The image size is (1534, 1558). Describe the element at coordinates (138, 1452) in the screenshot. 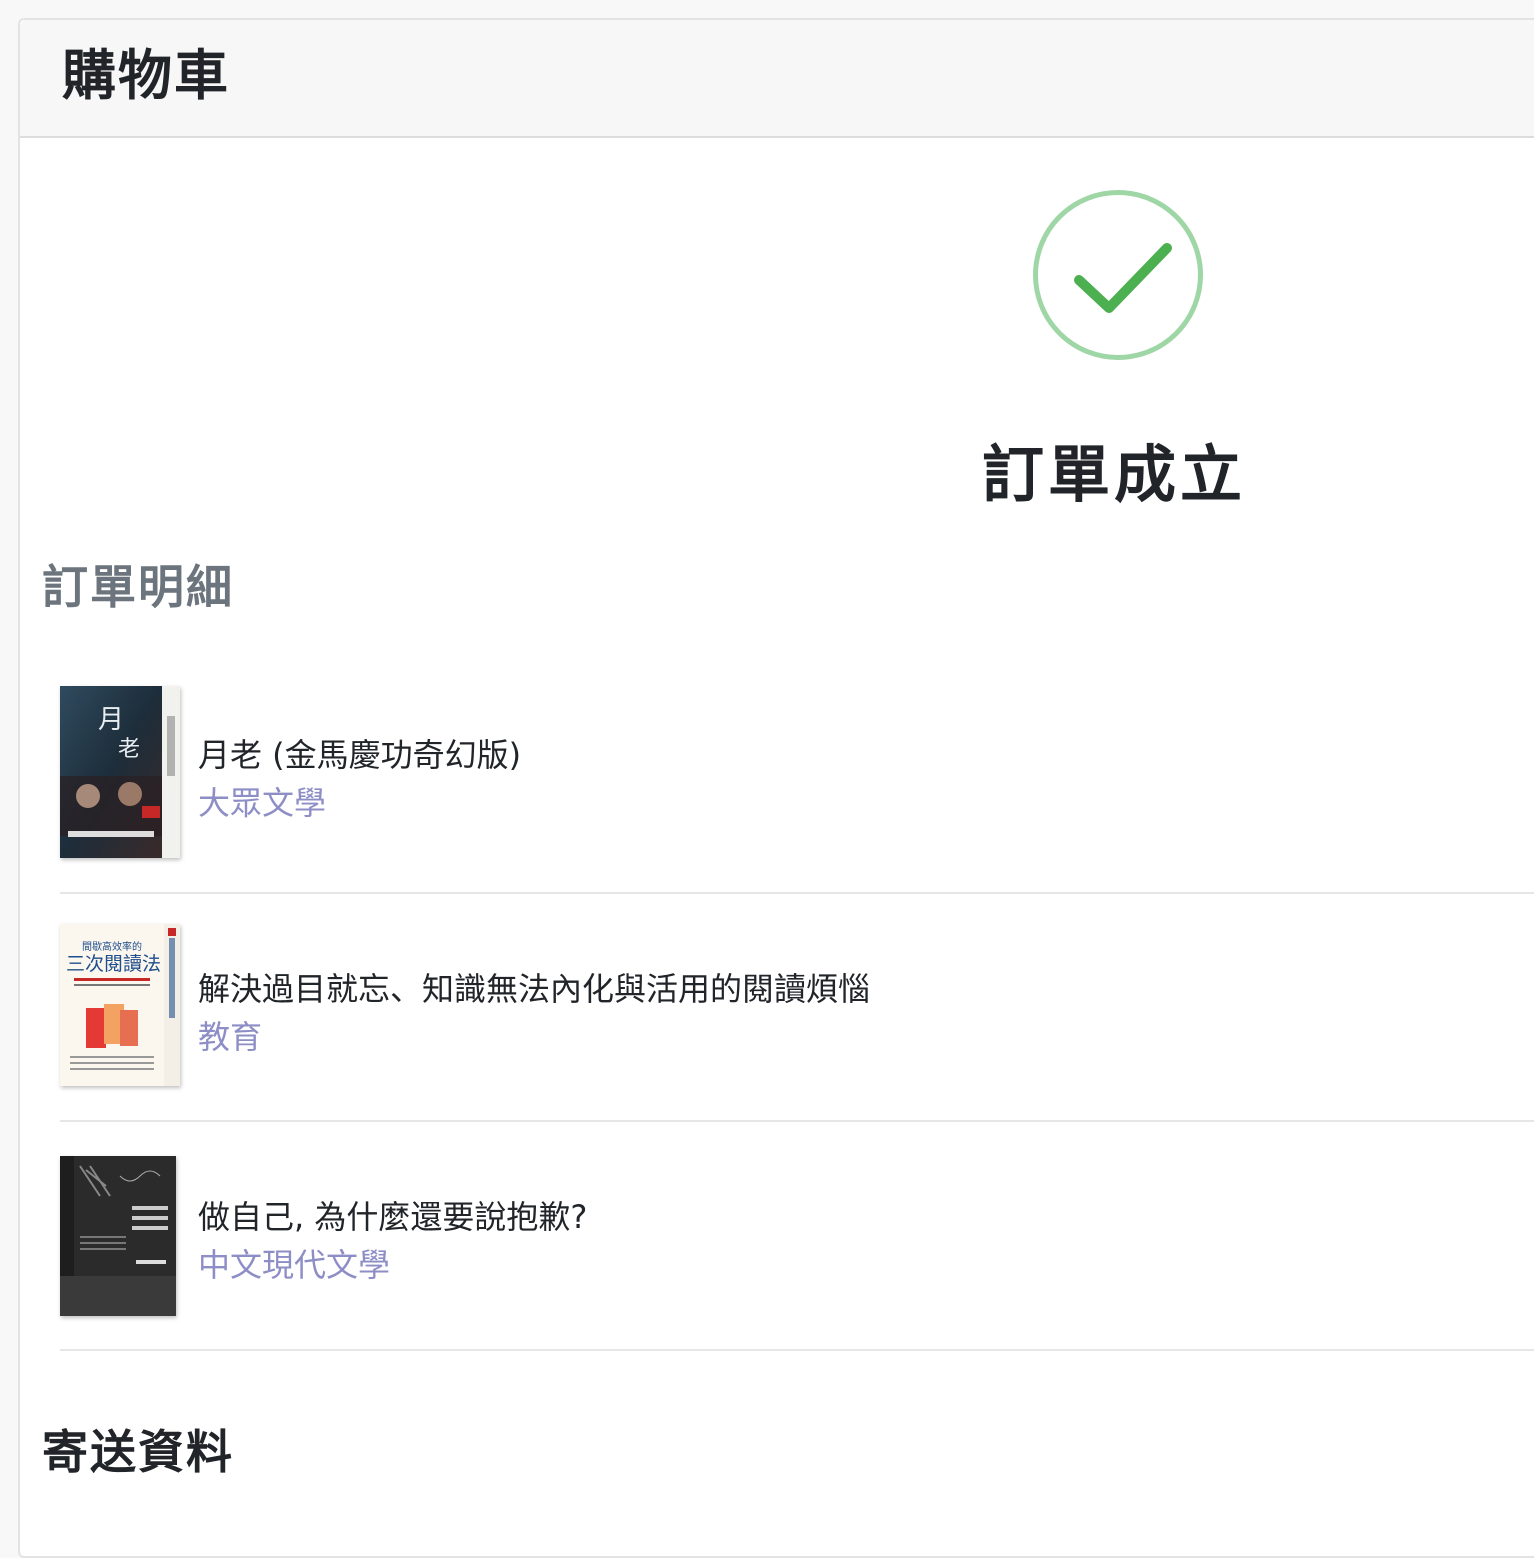

I see `shipping-info-title: 寄送資料` at that location.